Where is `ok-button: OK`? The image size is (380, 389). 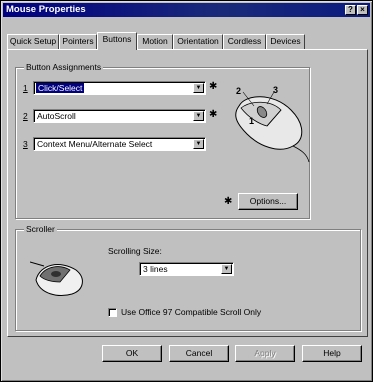 ok-button: OK is located at coordinates (132, 353).